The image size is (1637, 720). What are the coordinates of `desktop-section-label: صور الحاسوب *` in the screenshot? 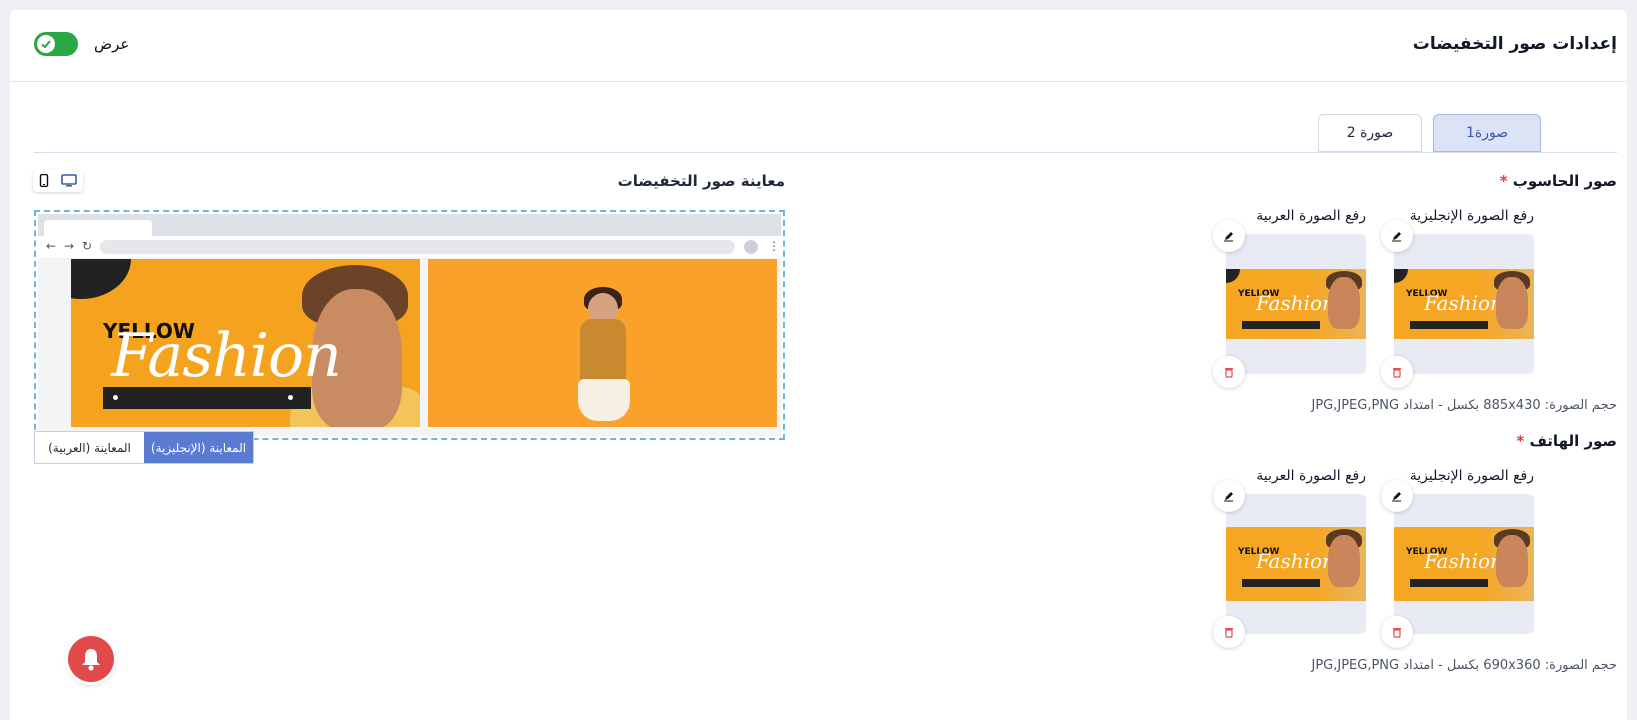 It's located at (1558, 181).